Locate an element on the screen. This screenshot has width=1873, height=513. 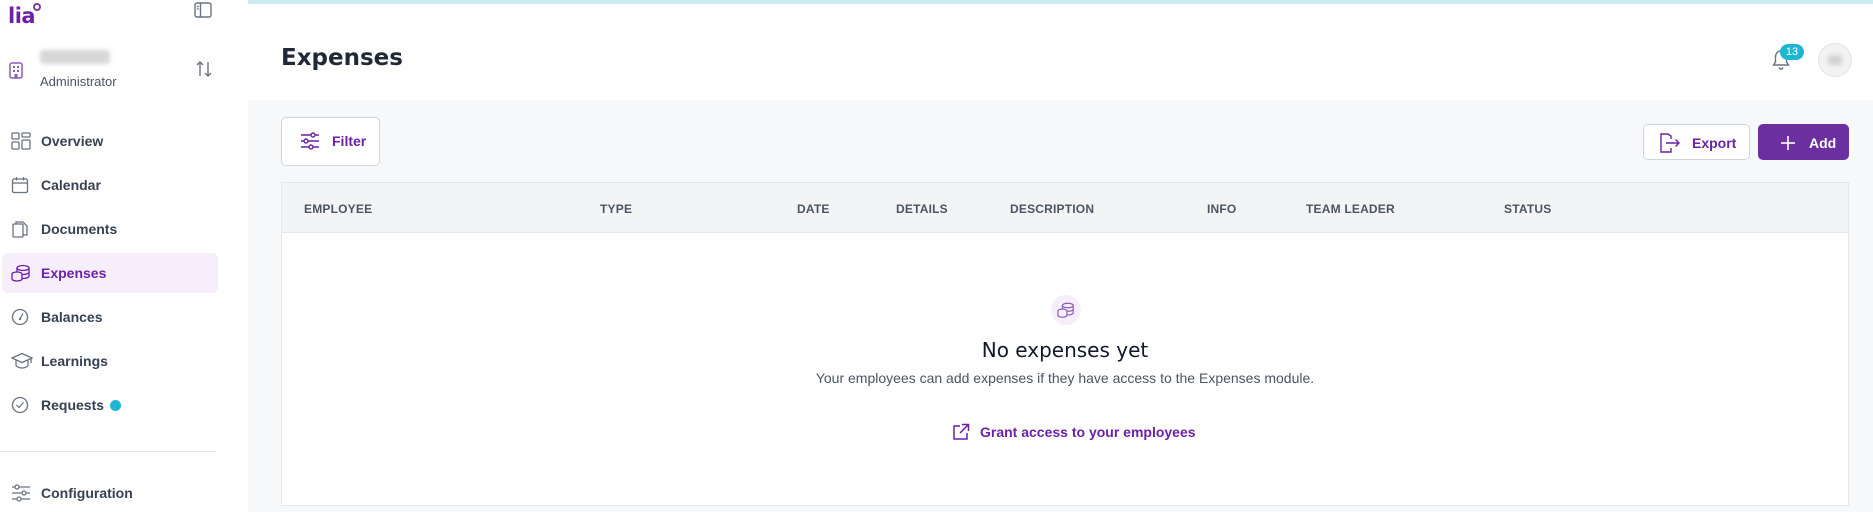
sidebar-item-label: Learnings is located at coordinates (74, 361).